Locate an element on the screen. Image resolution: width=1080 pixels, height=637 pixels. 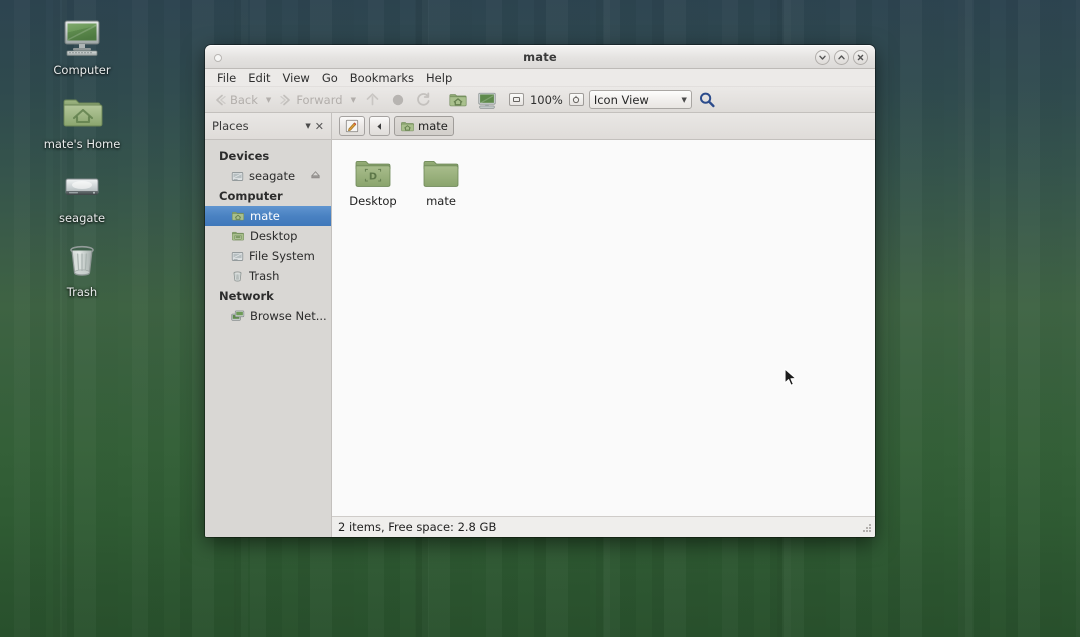
search-button is located at coordinates (707, 100).